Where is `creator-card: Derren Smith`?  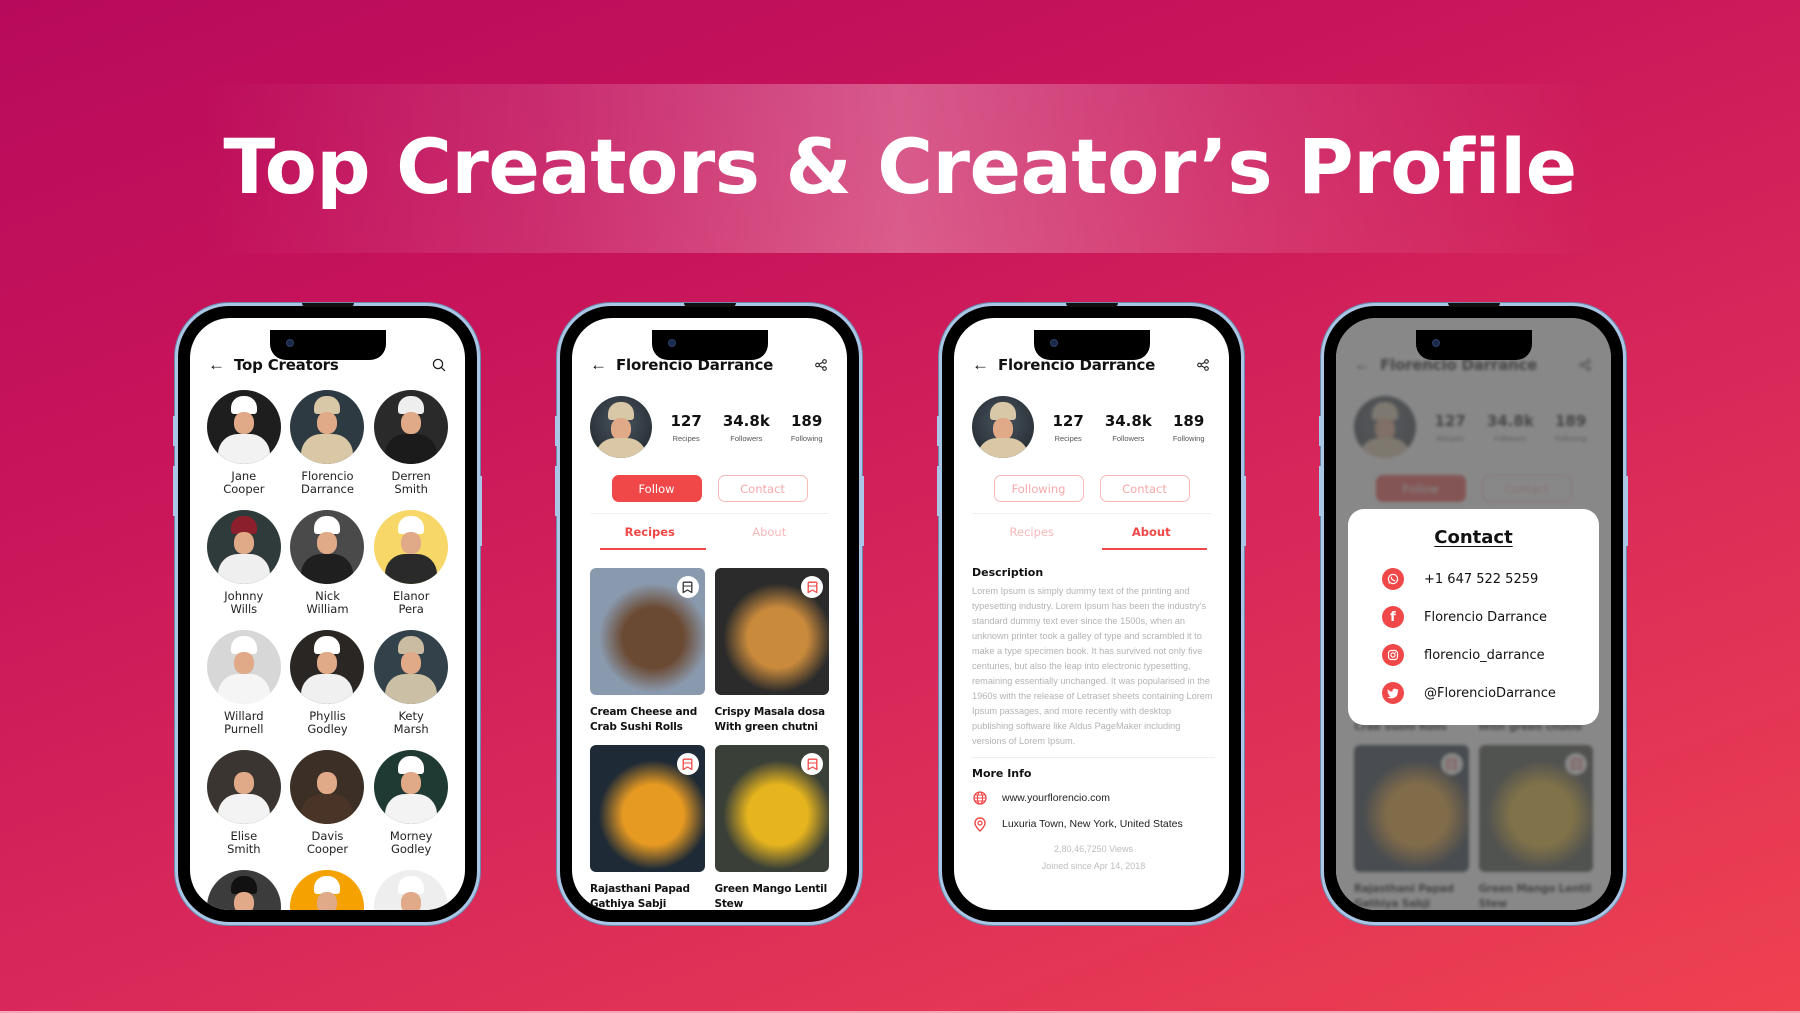 creator-card: Derren Smith is located at coordinates (411, 443).